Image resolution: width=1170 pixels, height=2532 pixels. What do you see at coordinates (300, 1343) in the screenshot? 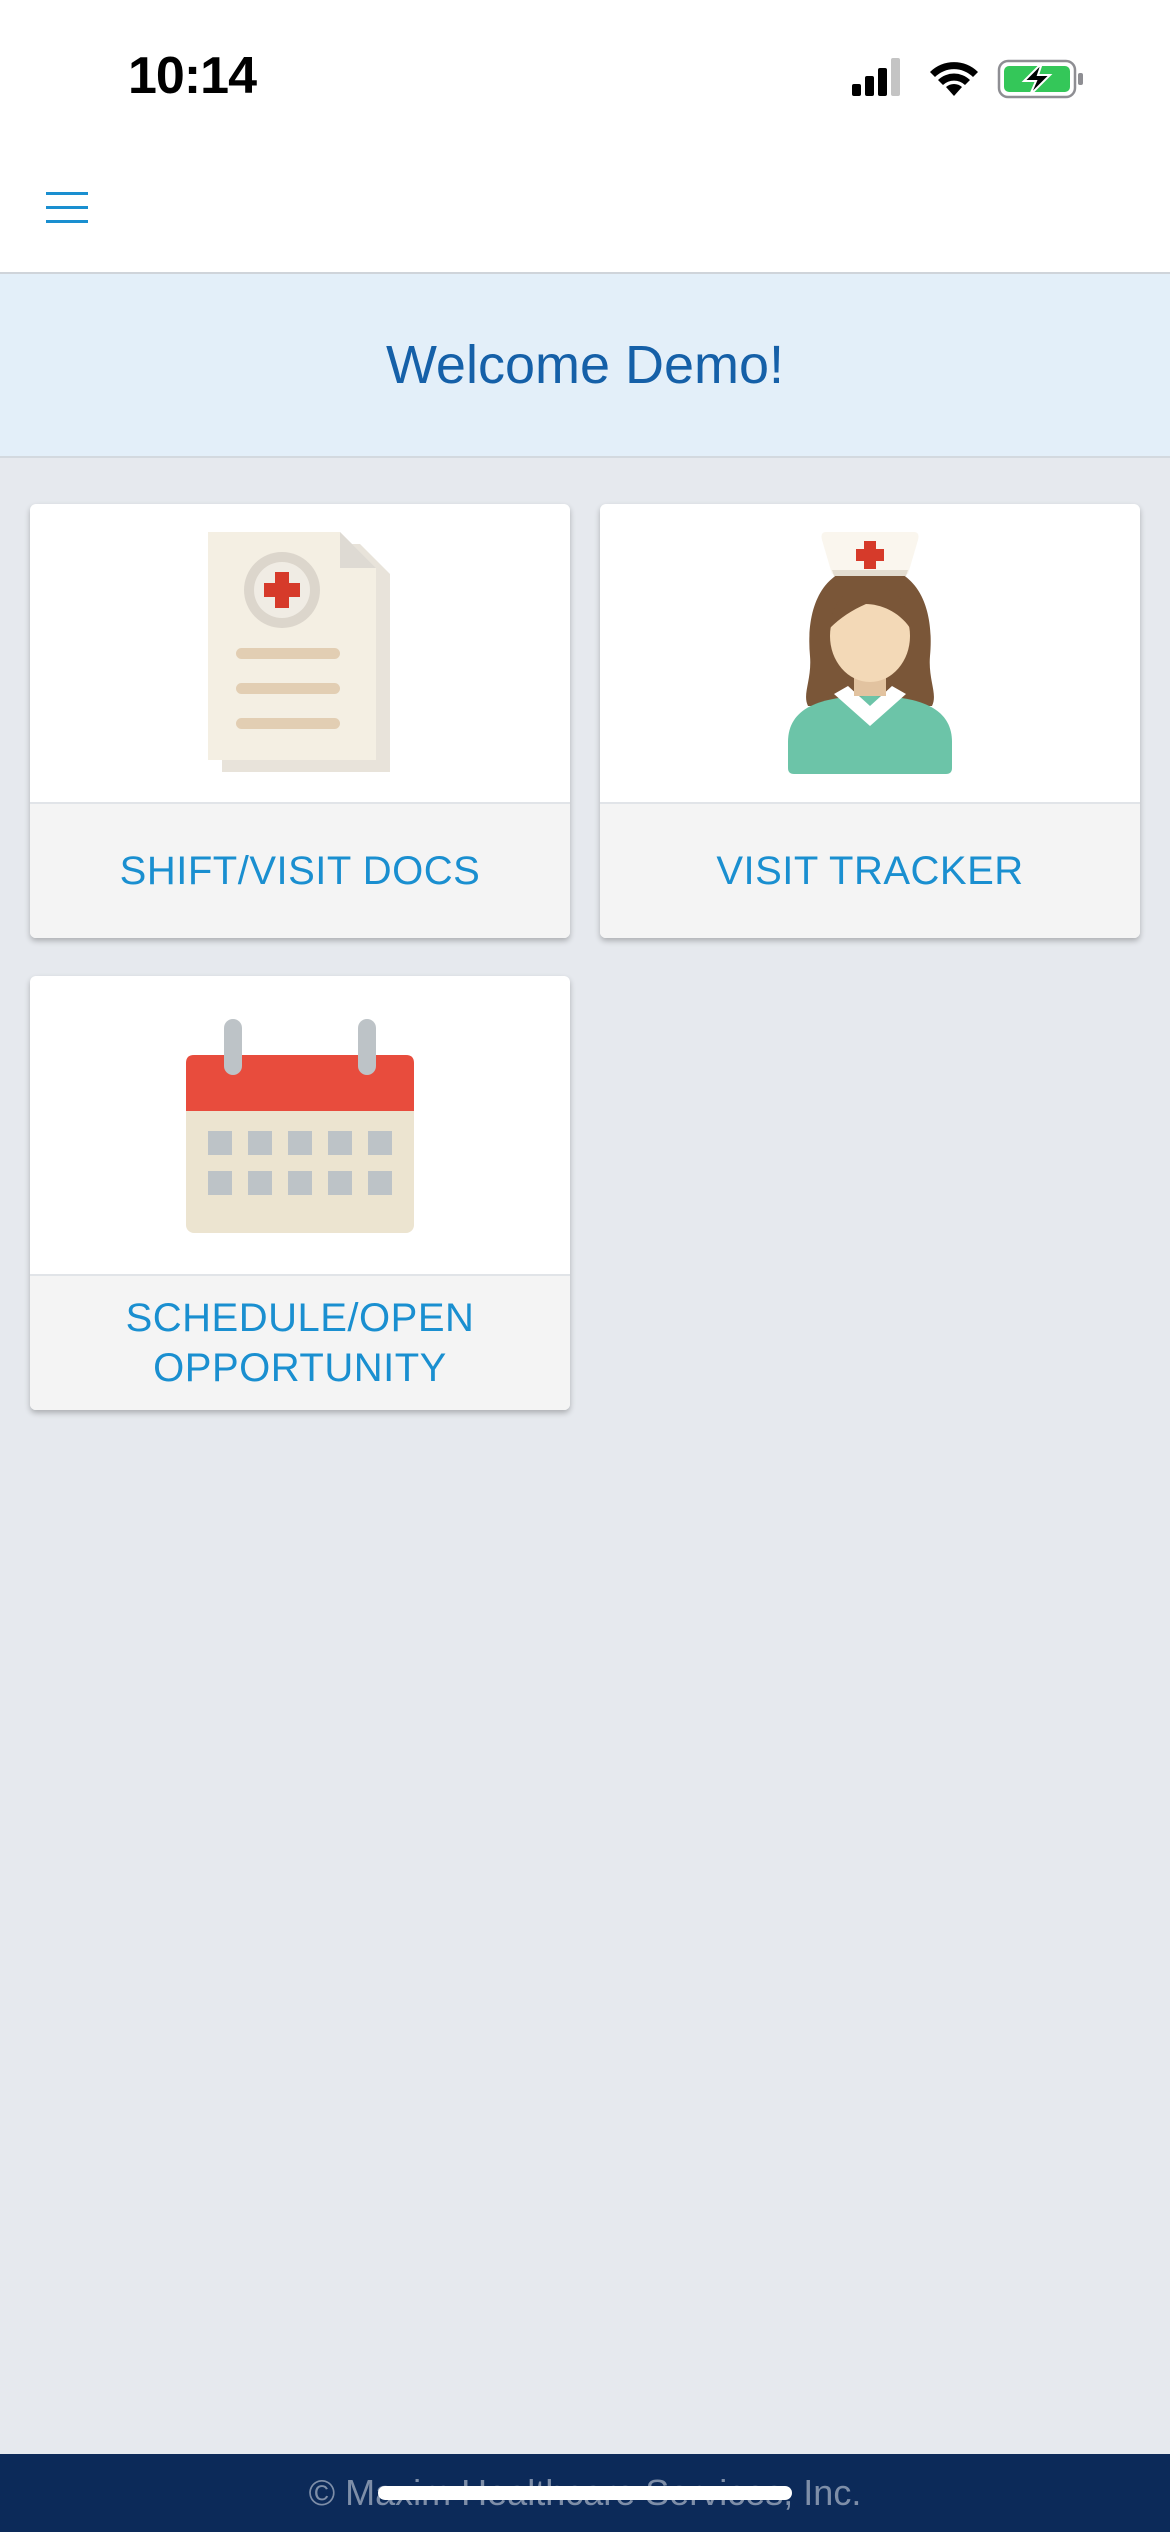
I see `tile-label-schedule-open-opportunity: SCHEDULE/OPEN OPPORTUNITY` at bounding box center [300, 1343].